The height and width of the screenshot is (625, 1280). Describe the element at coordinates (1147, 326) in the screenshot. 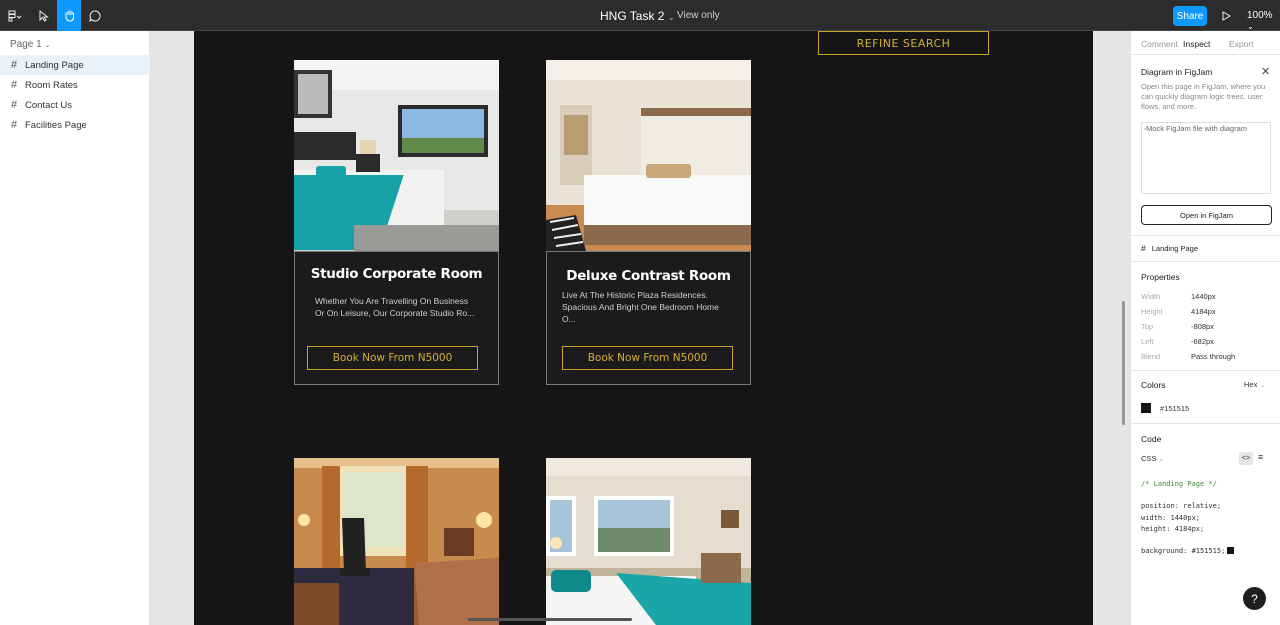

I see `prop-top-label: Top` at that location.